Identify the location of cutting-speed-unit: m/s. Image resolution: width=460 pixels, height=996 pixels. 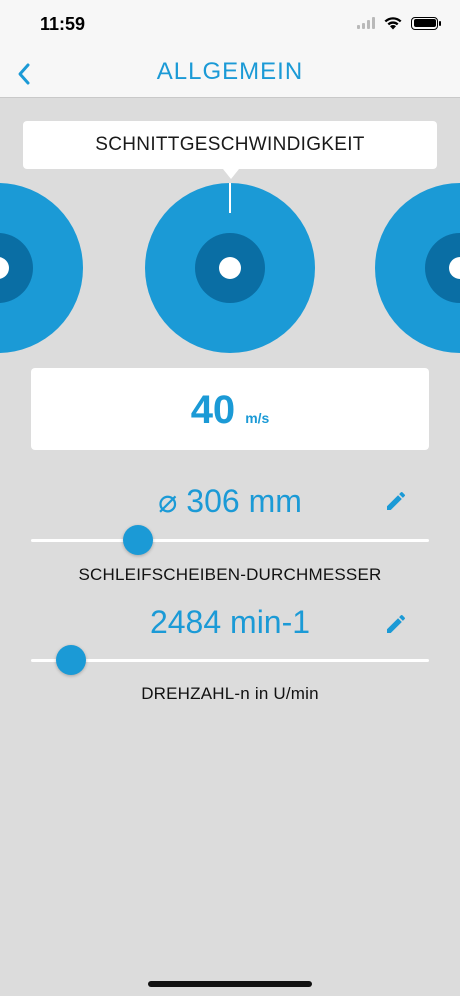
(257, 418).